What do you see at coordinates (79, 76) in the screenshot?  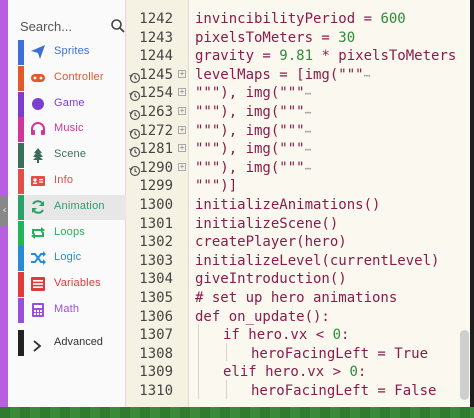 I see `category-label: Controller` at bounding box center [79, 76].